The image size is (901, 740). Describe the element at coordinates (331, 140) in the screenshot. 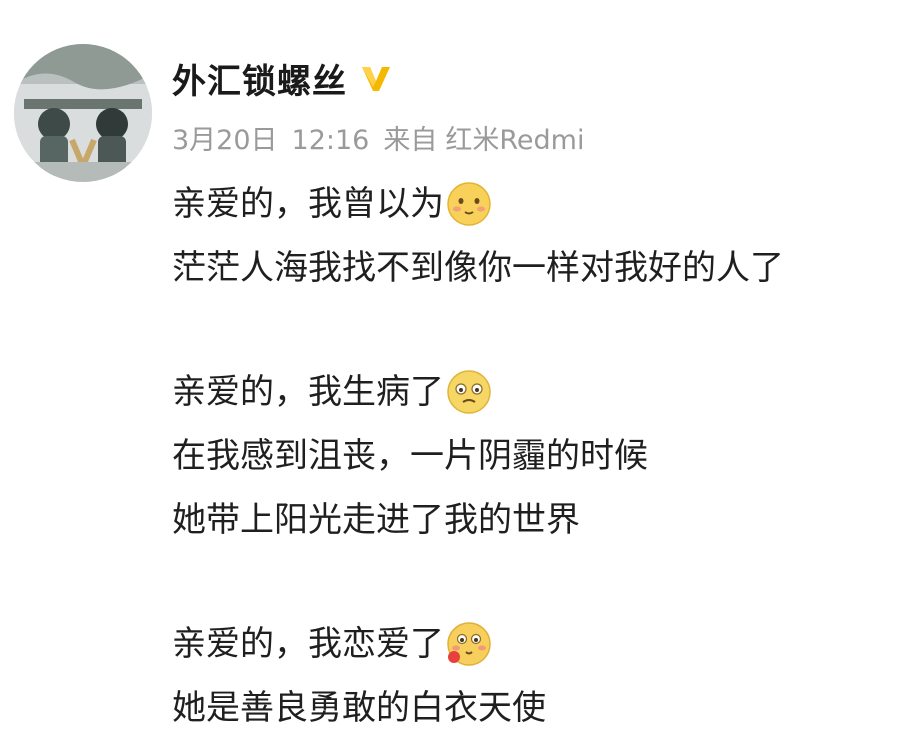

I see `post-time: 12:16` at that location.